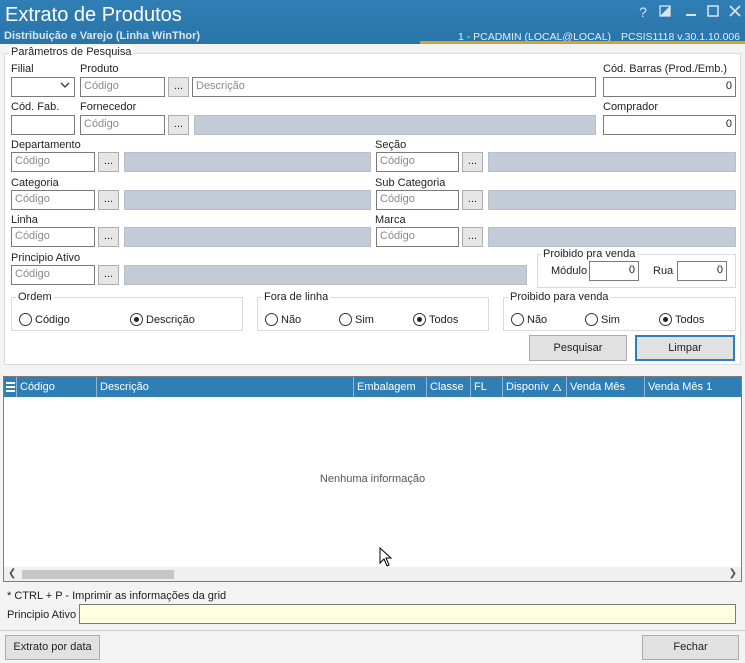 This screenshot has width=745, height=663. What do you see at coordinates (702, 271) in the screenshot?
I see `rua-input: 0` at bounding box center [702, 271].